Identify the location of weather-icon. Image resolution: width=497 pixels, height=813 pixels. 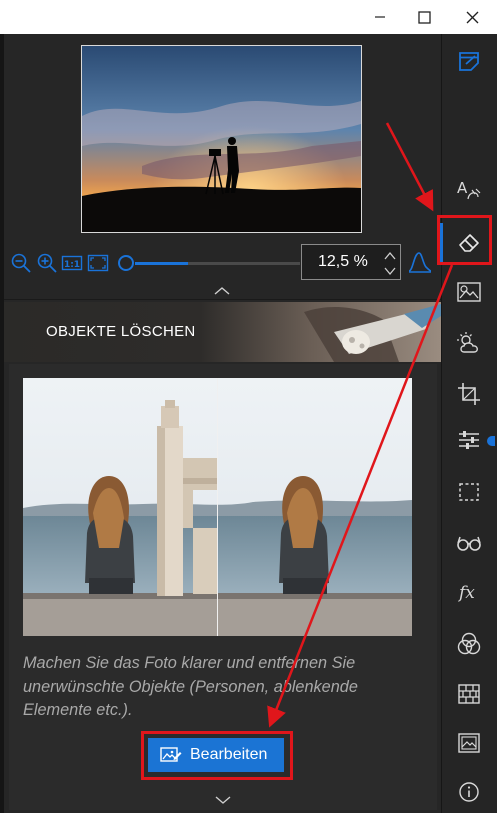
(467, 342).